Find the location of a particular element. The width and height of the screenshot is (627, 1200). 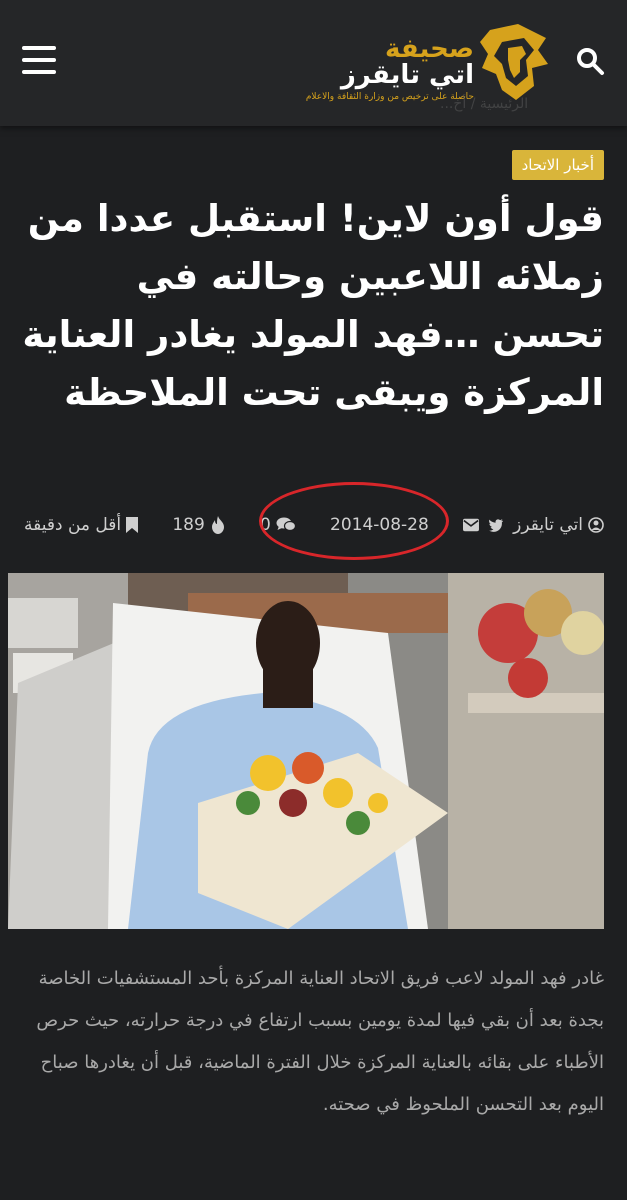

menu-icon is located at coordinates (39, 61).